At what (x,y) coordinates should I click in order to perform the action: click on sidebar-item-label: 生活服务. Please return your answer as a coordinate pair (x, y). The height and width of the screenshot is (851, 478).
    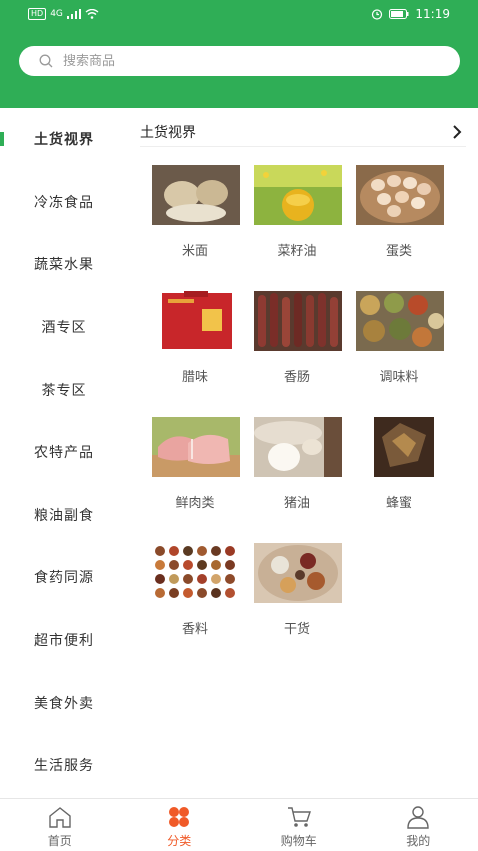
    Looking at the image, I should click on (64, 765).